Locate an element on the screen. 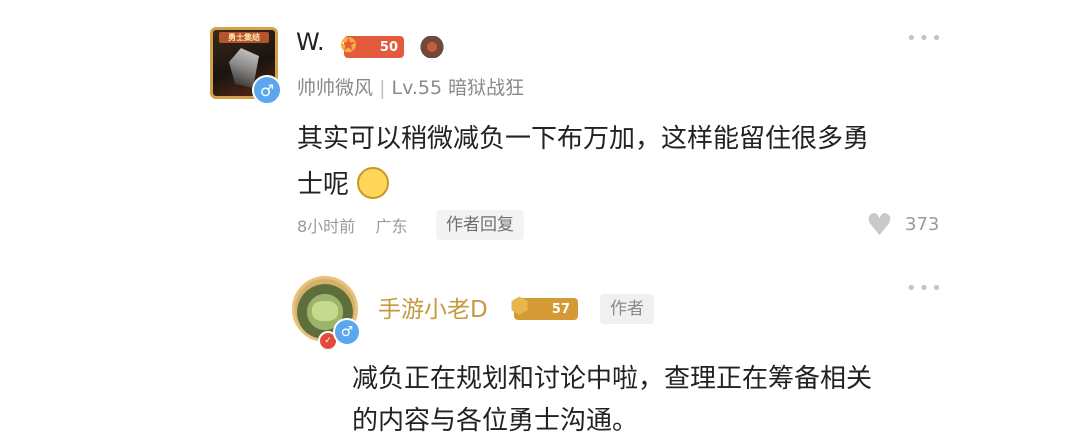  guild-name: 帅帅微风 is located at coordinates (335, 88).